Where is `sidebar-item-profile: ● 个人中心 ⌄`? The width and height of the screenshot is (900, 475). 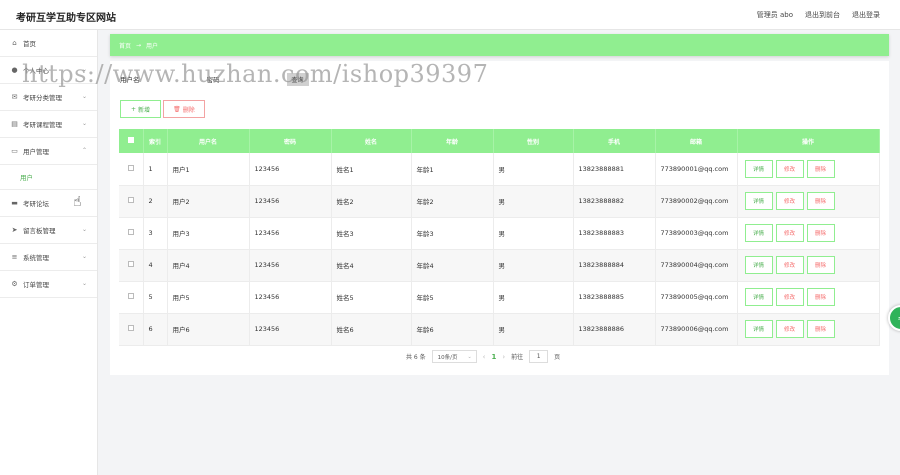 sidebar-item-profile: ● 个人中心 ⌄ is located at coordinates (48, 70).